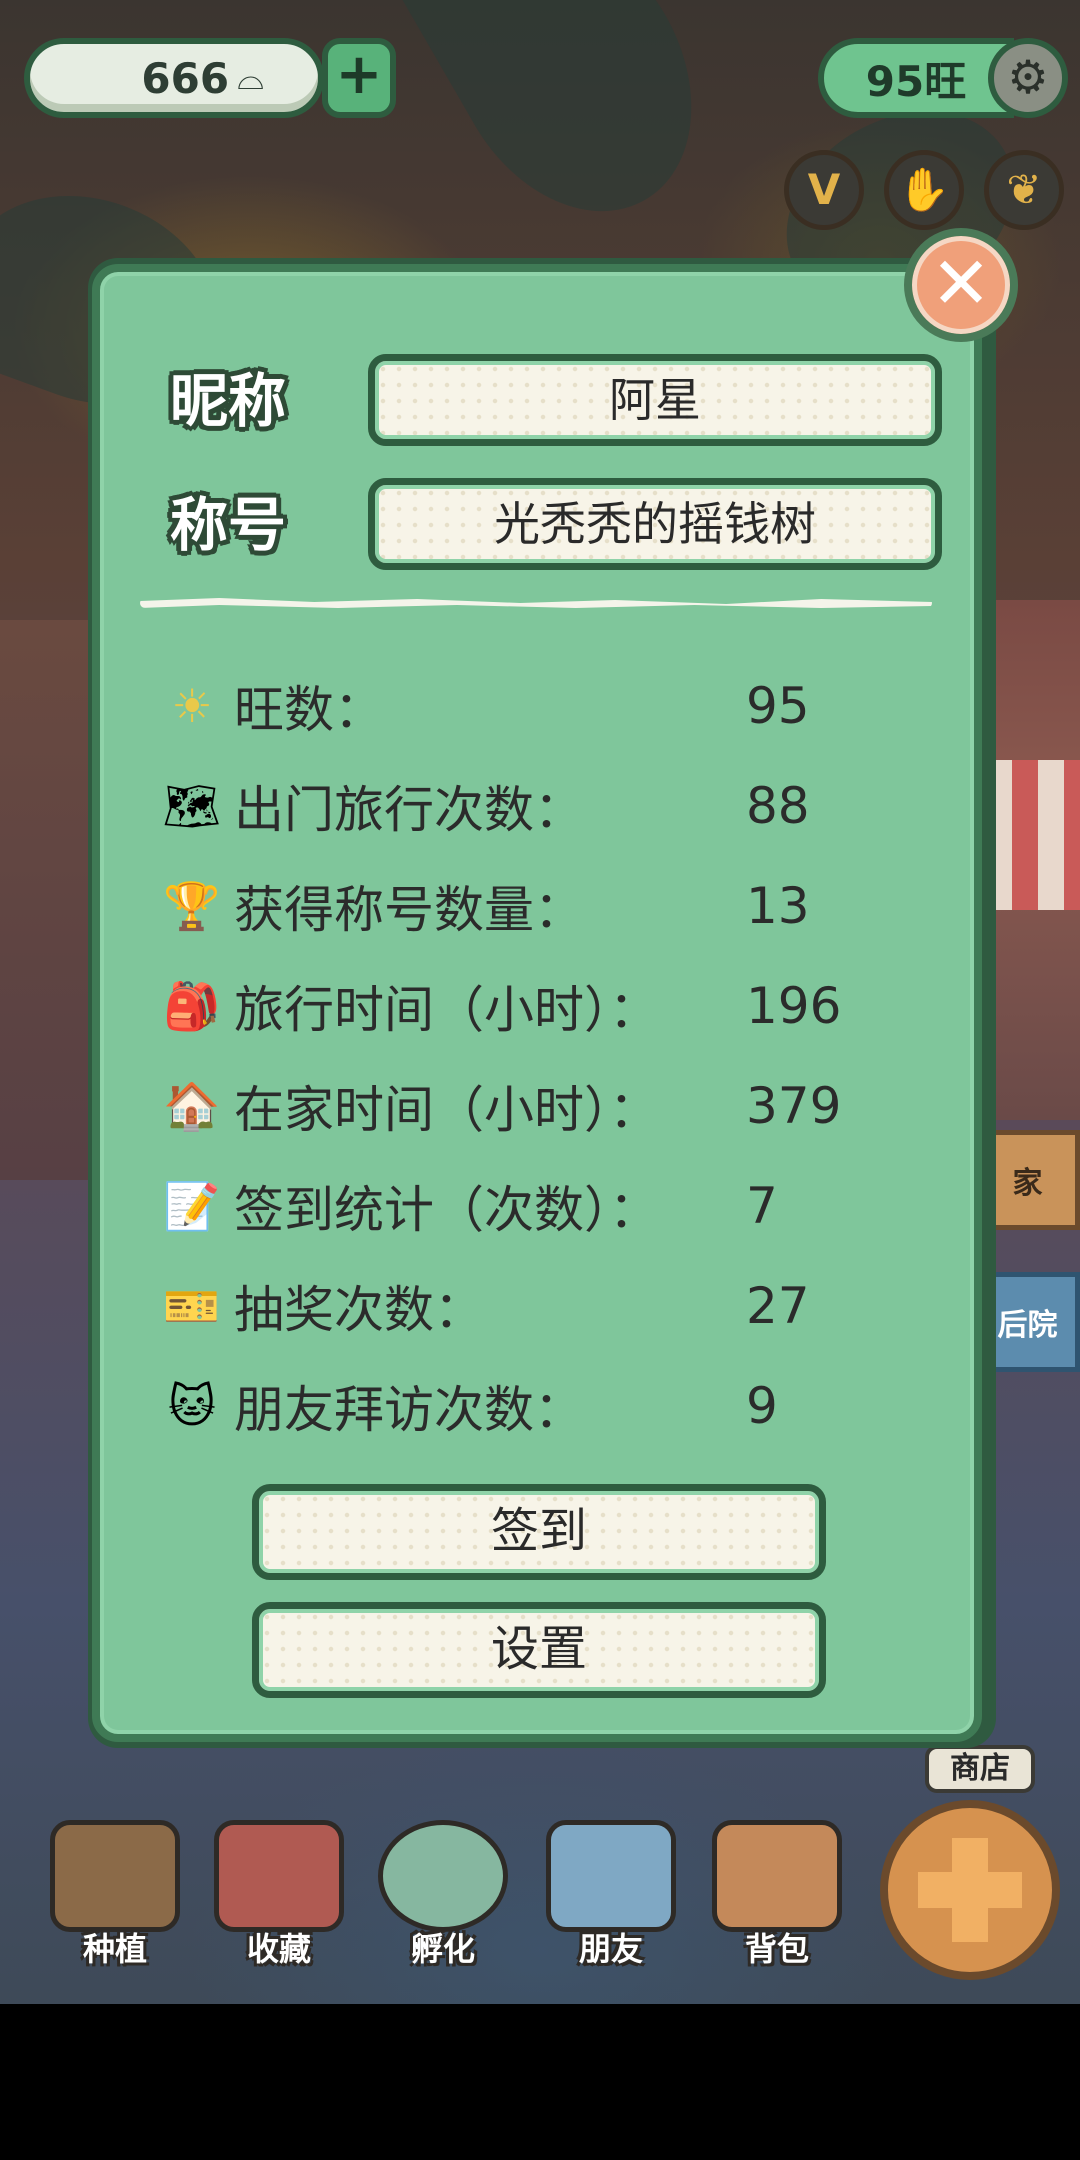 This screenshot has height=2160, width=1080. What do you see at coordinates (778, 806) in the screenshot?
I see `stat-value: 88` at bounding box center [778, 806].